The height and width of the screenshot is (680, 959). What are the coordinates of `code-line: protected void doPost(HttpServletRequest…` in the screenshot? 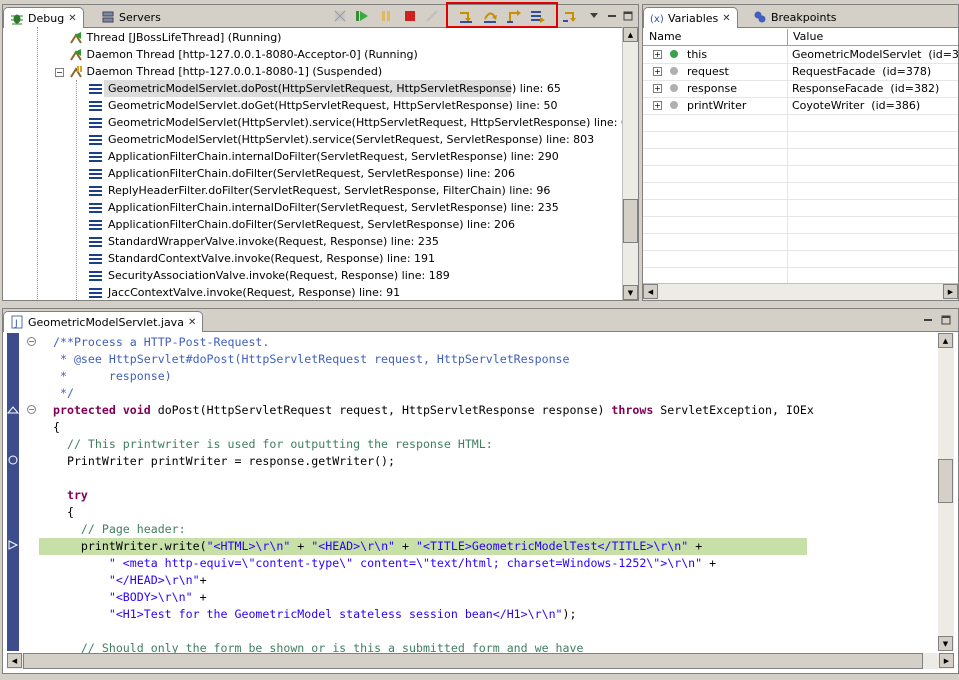 It's located at (489, 410).